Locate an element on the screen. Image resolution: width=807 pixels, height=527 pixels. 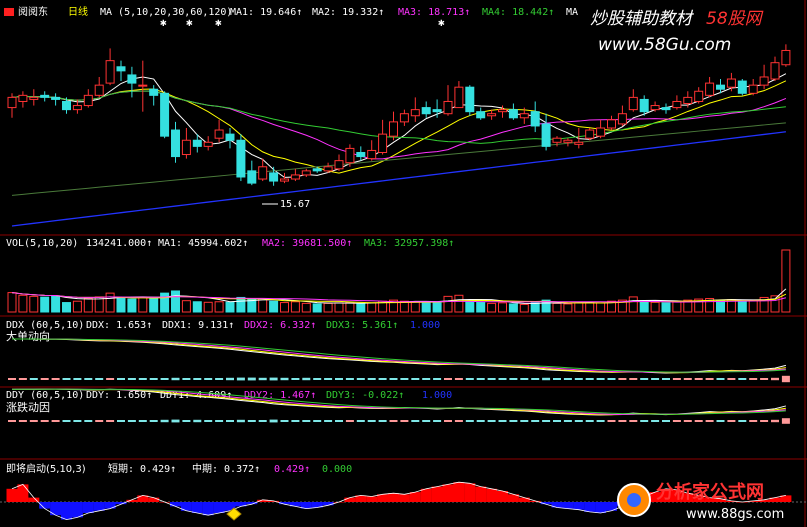
start-mid-readout: 中期: 0.372↑ is located at coordinates (226, 468).